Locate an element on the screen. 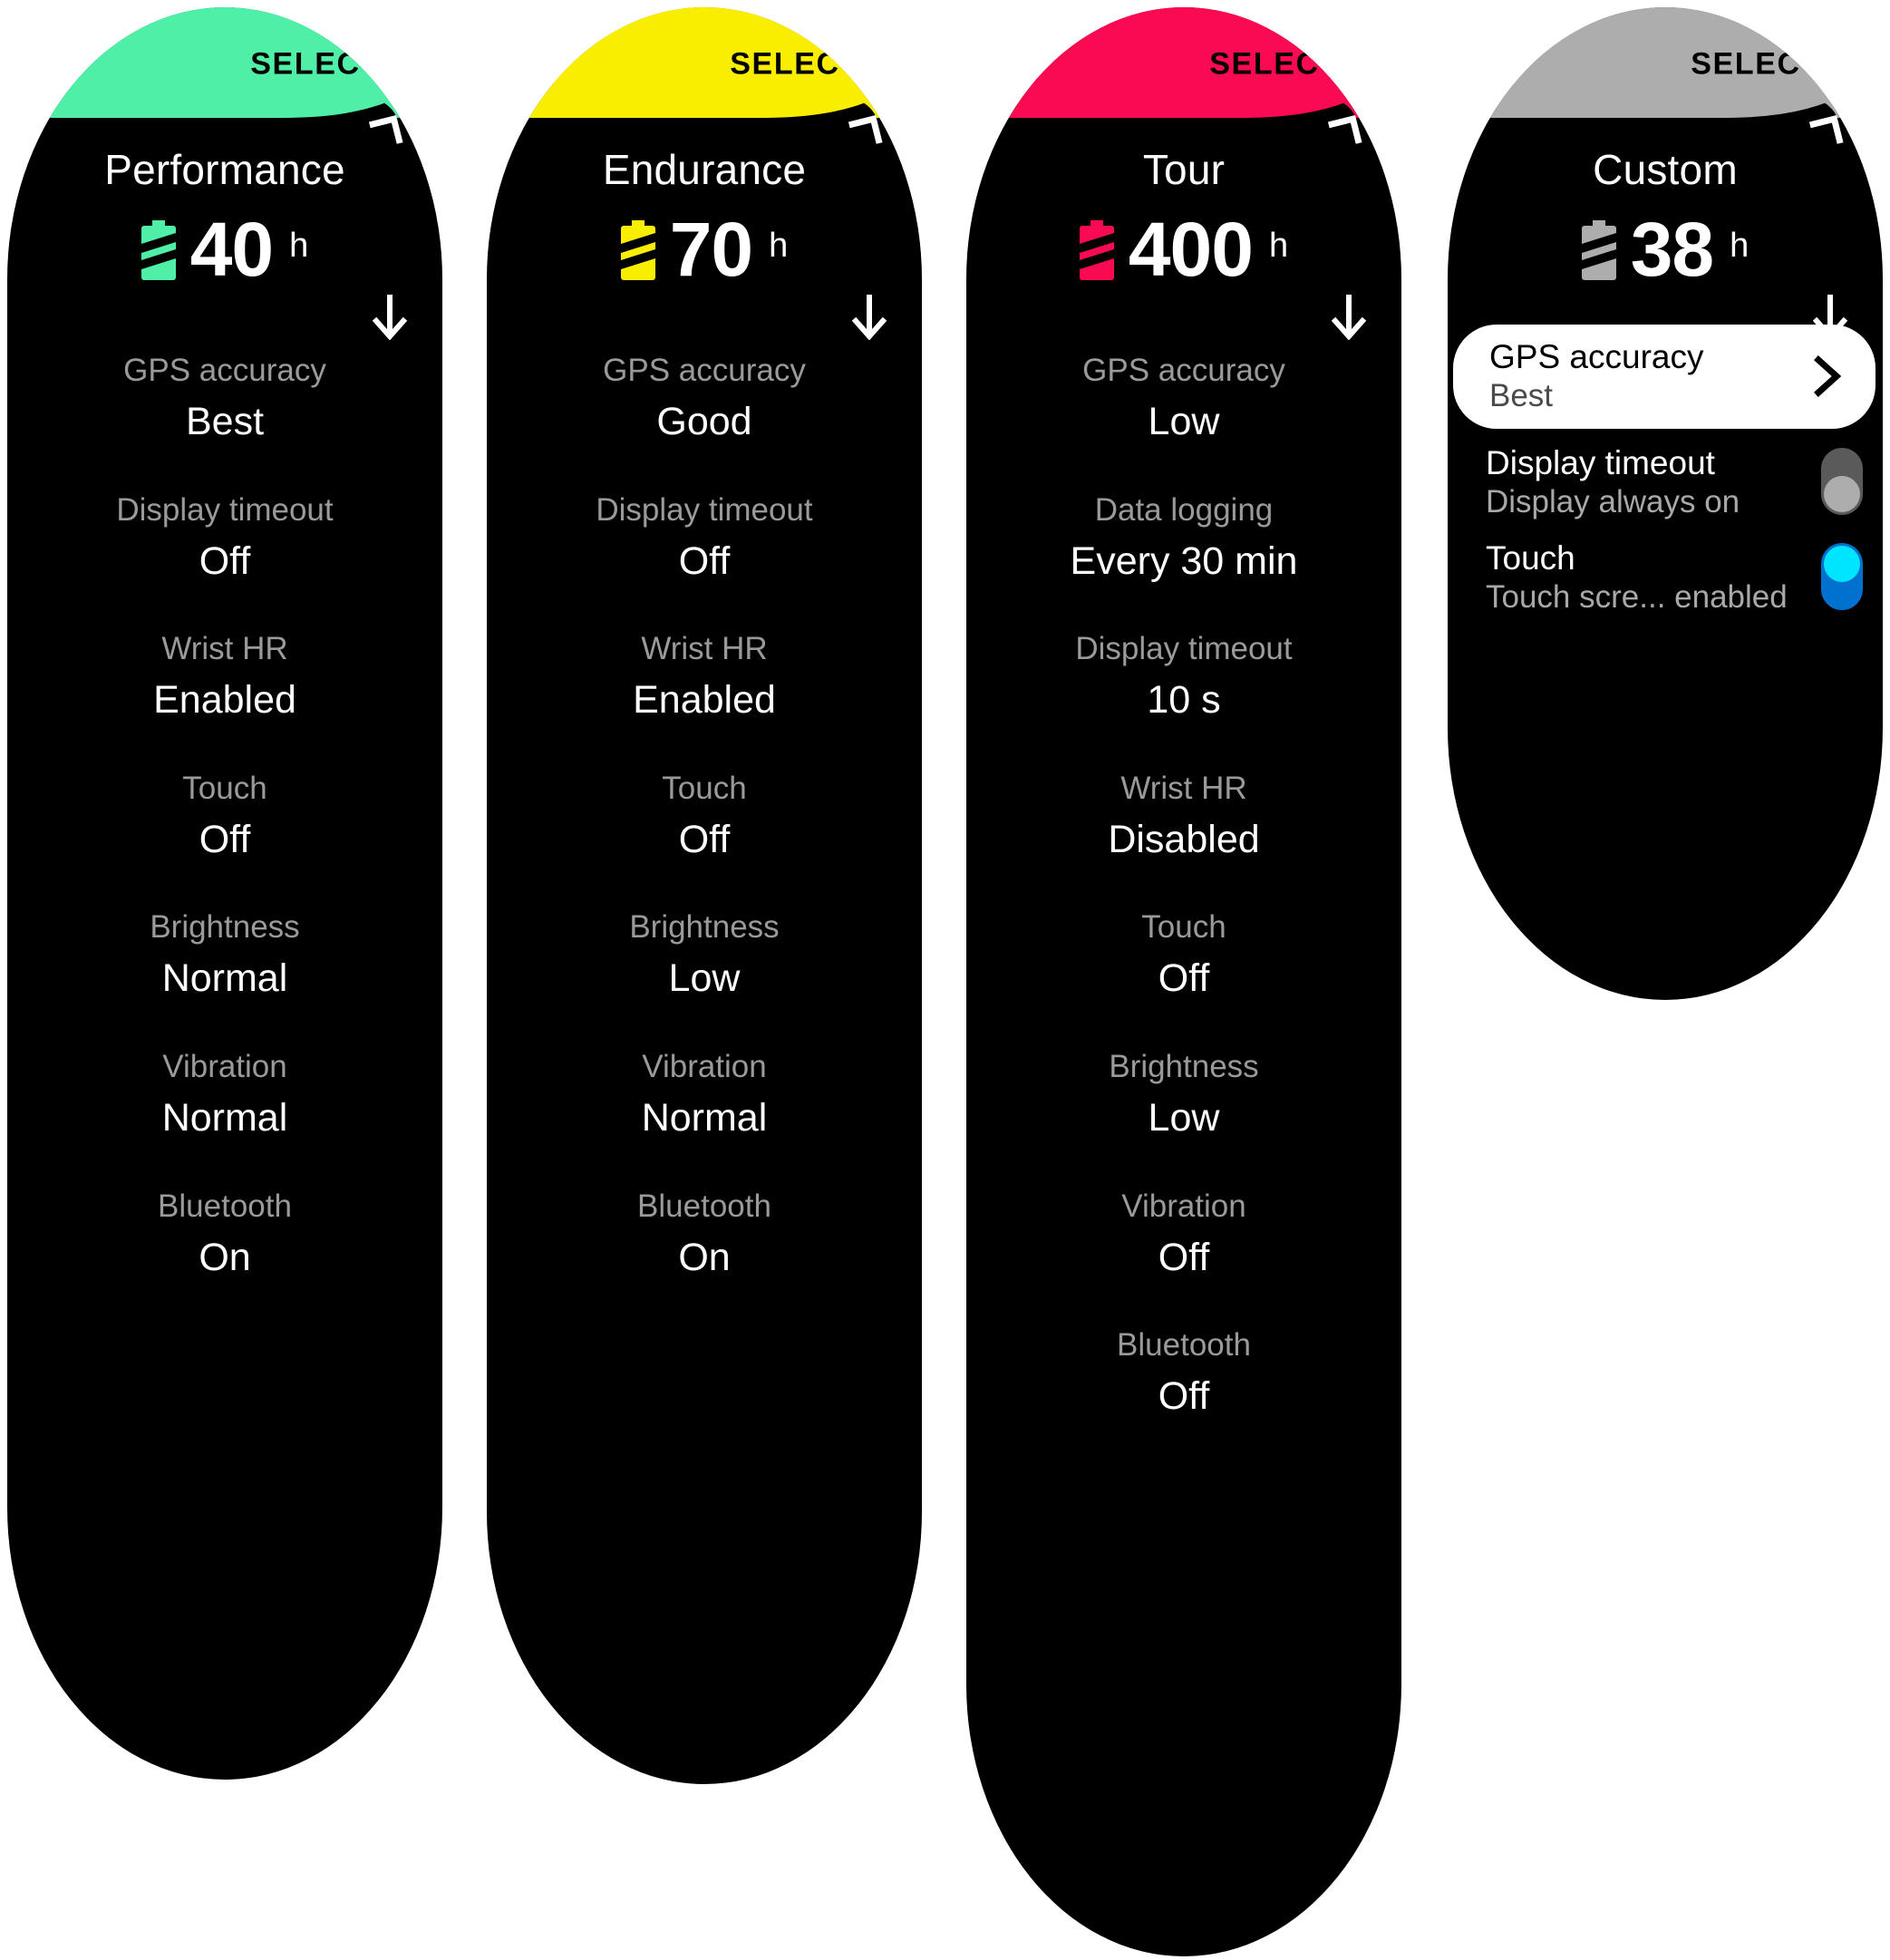  setting-value: On is located at coordinates (704, 1257).